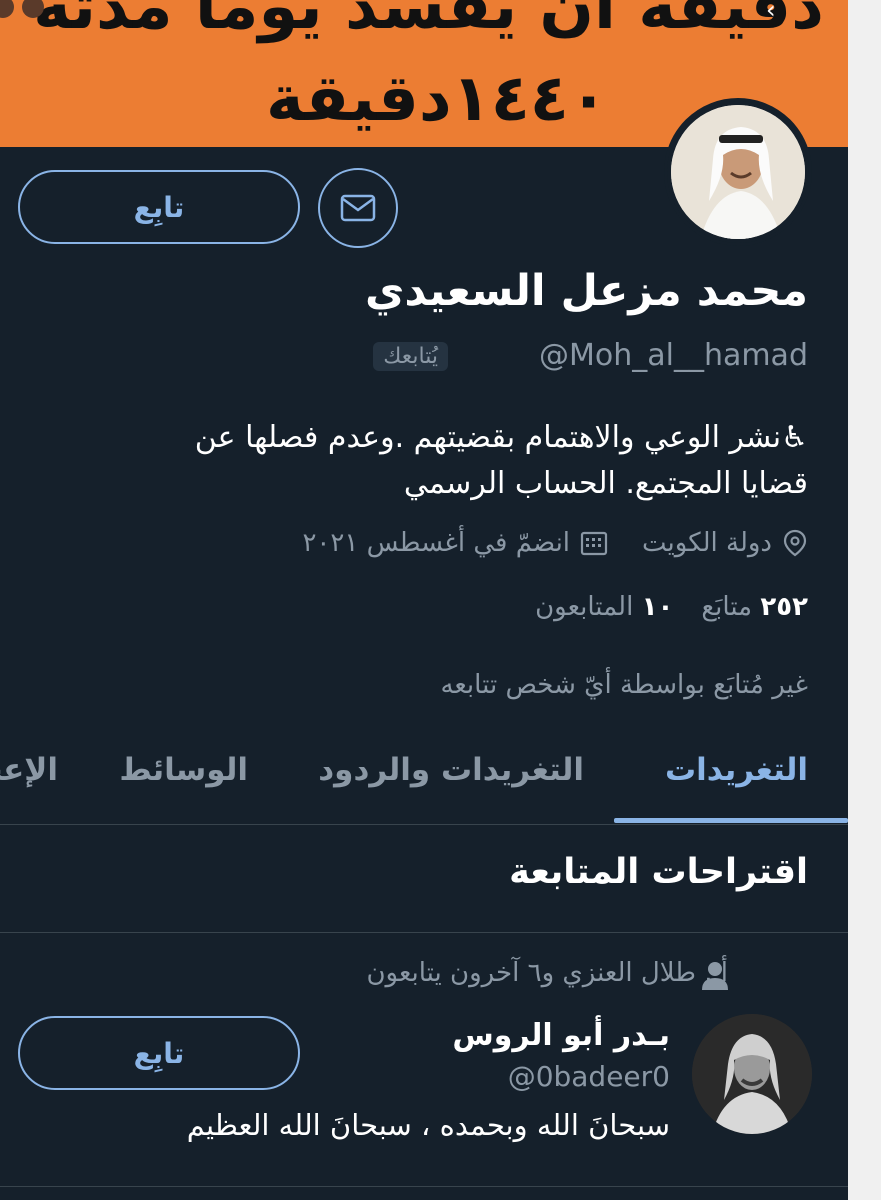  What do you see at coordinates (657, 607) in the screenshot?
I see `followers-count: ١٠` at bounding box center [657, 607].